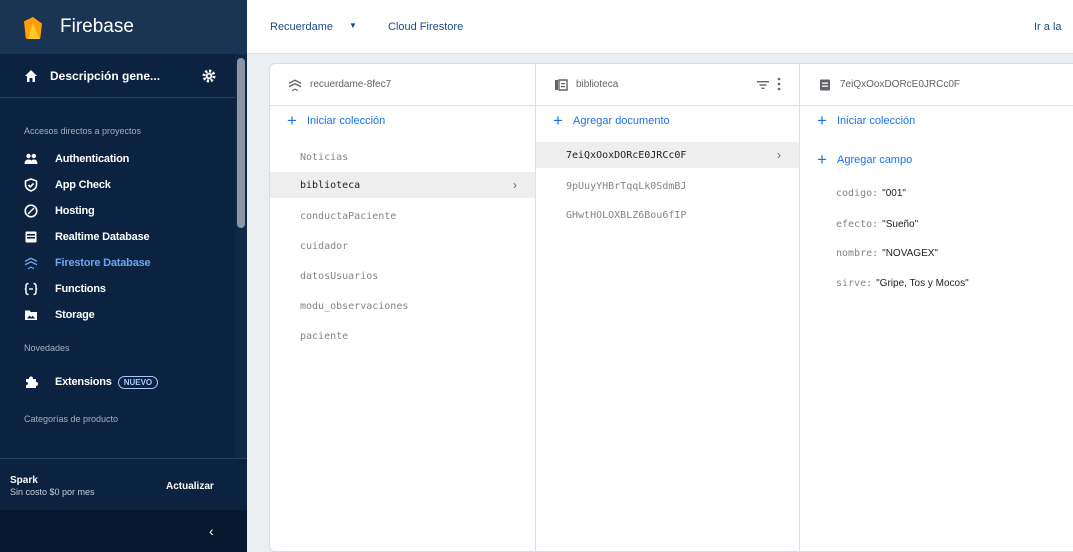 This screenshot has width=1073, height=552. Describe the element at coordinates (857, 193) in the screenshot. I see `field-key: codigo:` at that location.